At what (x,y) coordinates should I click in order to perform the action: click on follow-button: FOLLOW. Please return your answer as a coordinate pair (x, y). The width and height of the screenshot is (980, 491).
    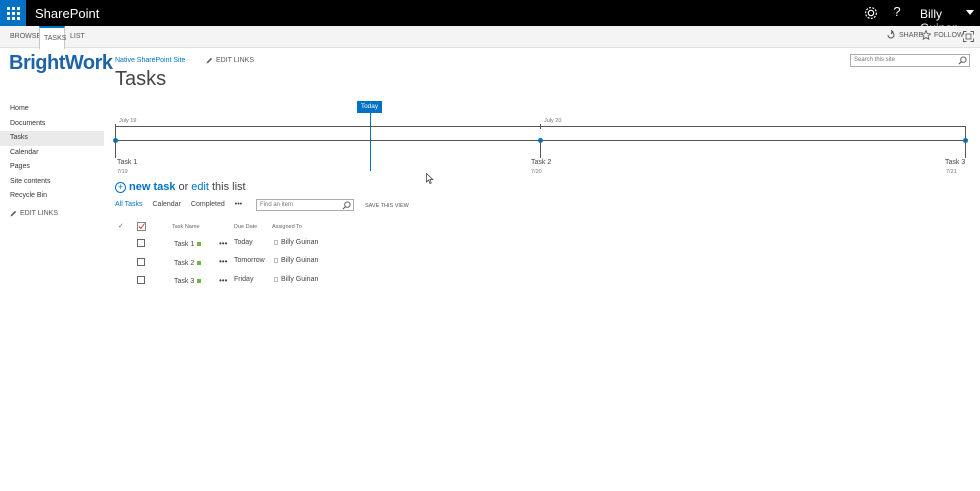
    Looking at the image, I should click on (942, 35).